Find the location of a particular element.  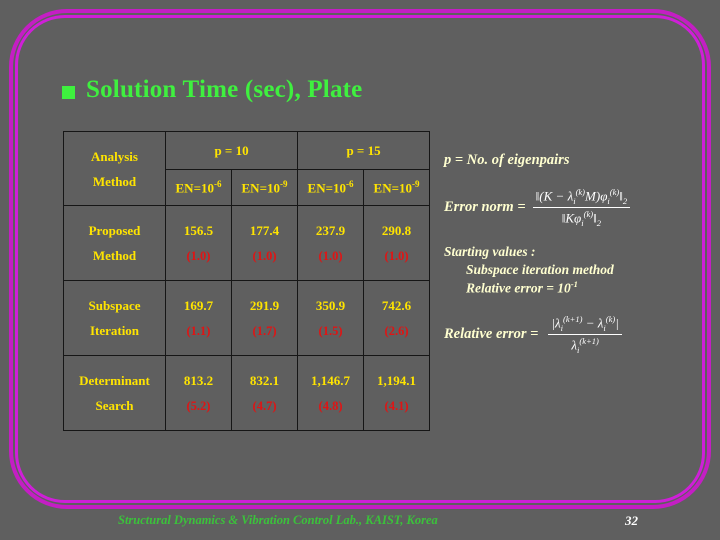

cell-r0-c3: 290.8 (1.0) is located at coordinates (397, 243).